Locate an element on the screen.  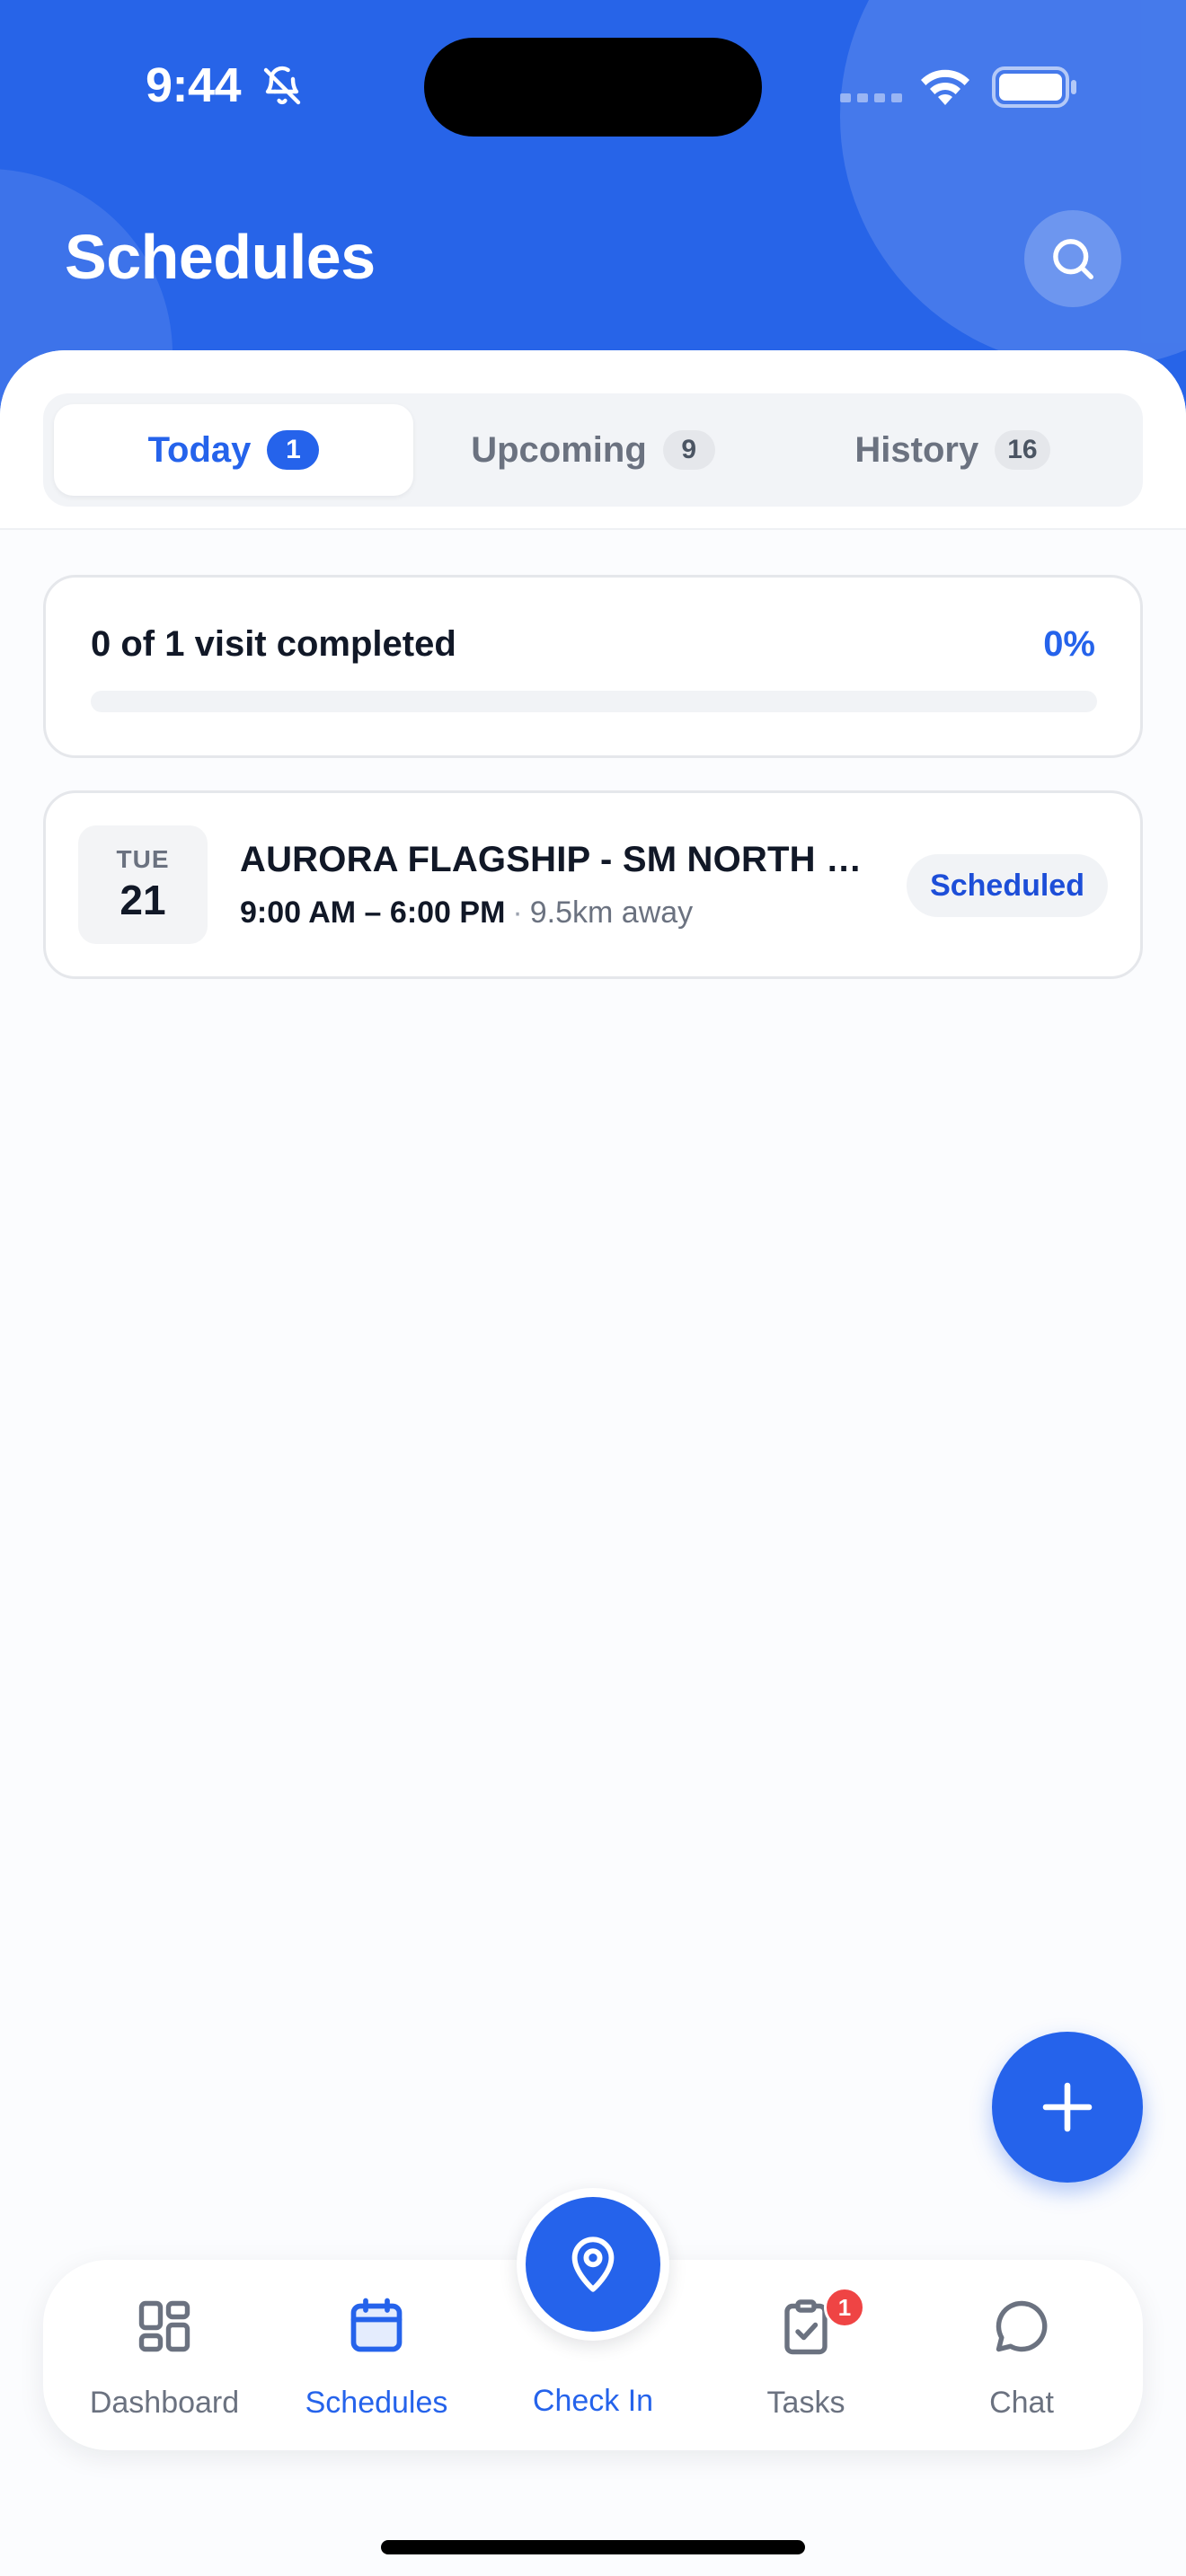
battery-icon is located at coordinates (1034, 87).